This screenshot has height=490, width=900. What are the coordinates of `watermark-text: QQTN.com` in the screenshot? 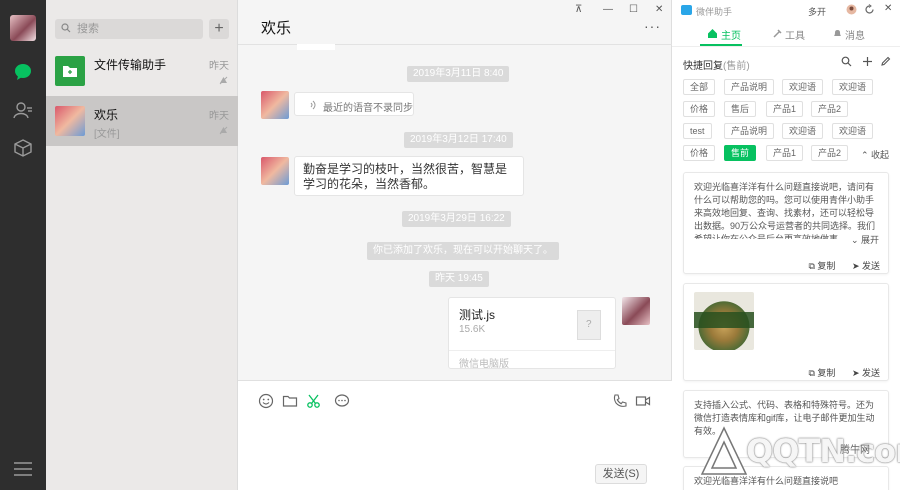 It's located at (823, 451).